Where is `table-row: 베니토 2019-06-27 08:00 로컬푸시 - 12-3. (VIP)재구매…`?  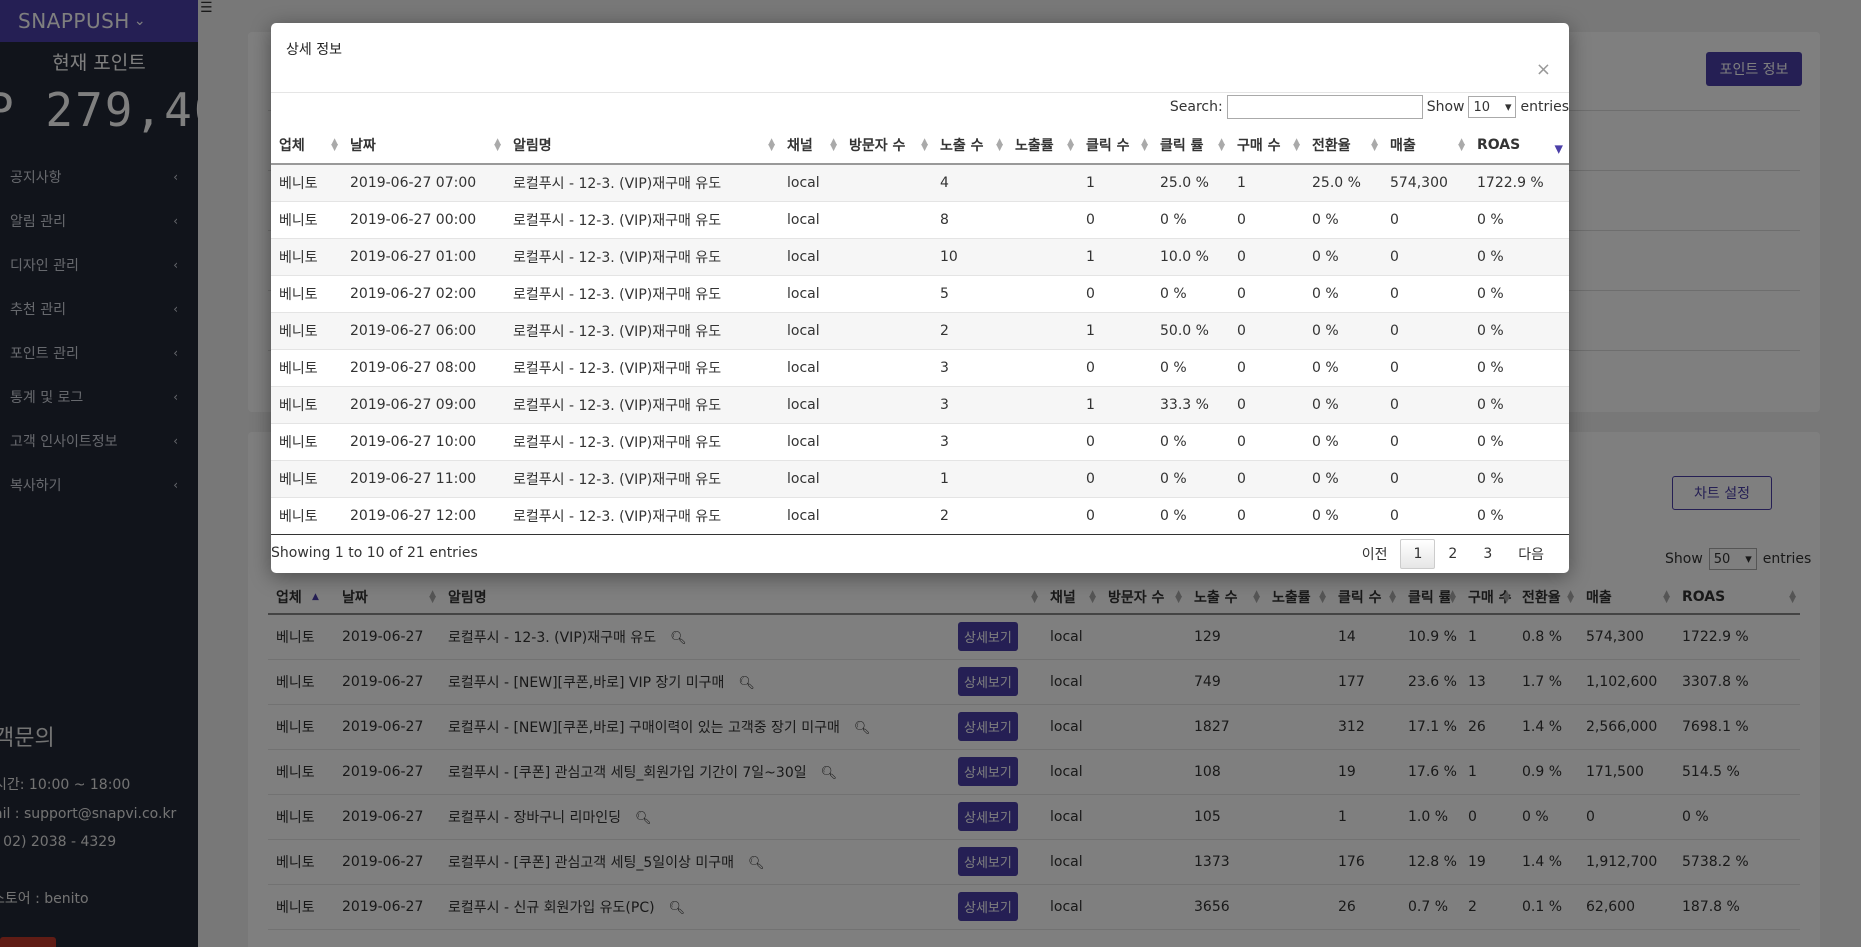 table-row: 베니토 2019-06-27 08:00 로컬푸시 - 12-3. (VIP)재구매… is located at coordinates (920, 368).